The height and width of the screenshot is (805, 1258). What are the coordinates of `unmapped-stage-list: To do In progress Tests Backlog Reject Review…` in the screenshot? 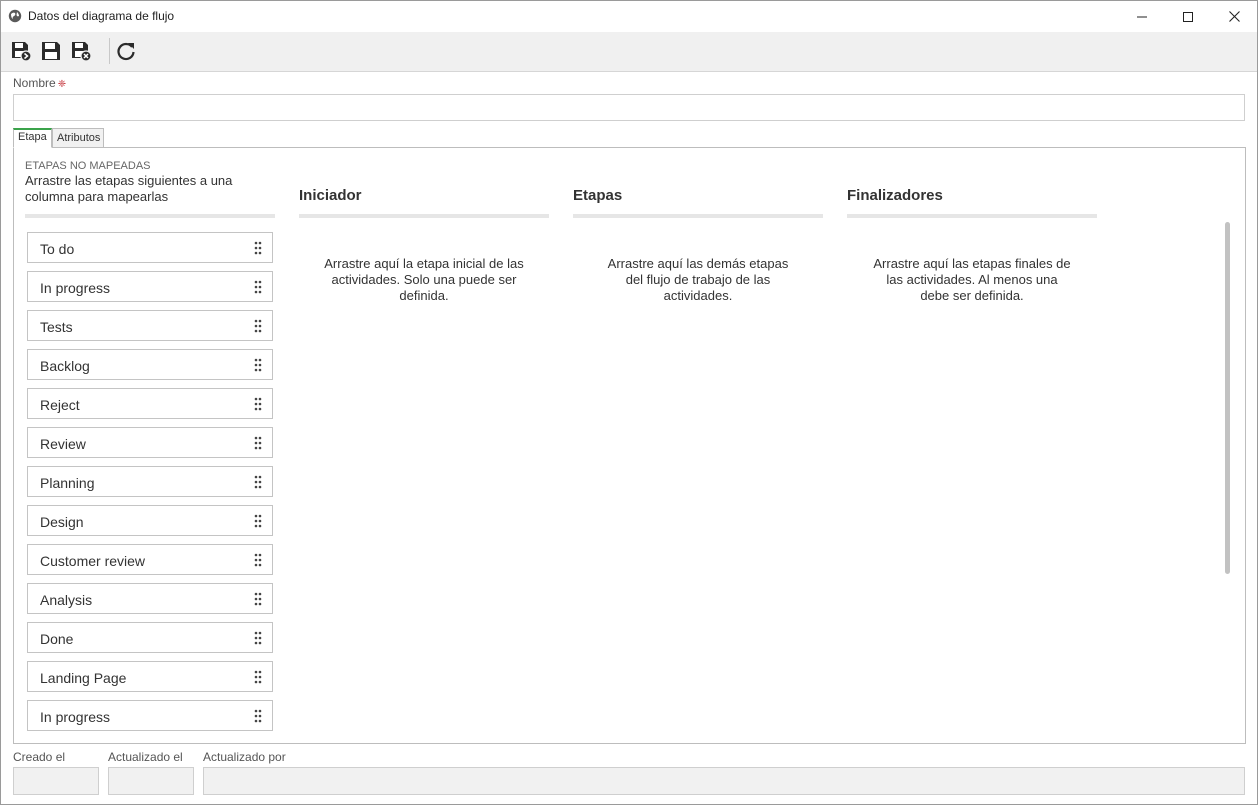 It's located at (150, 485).